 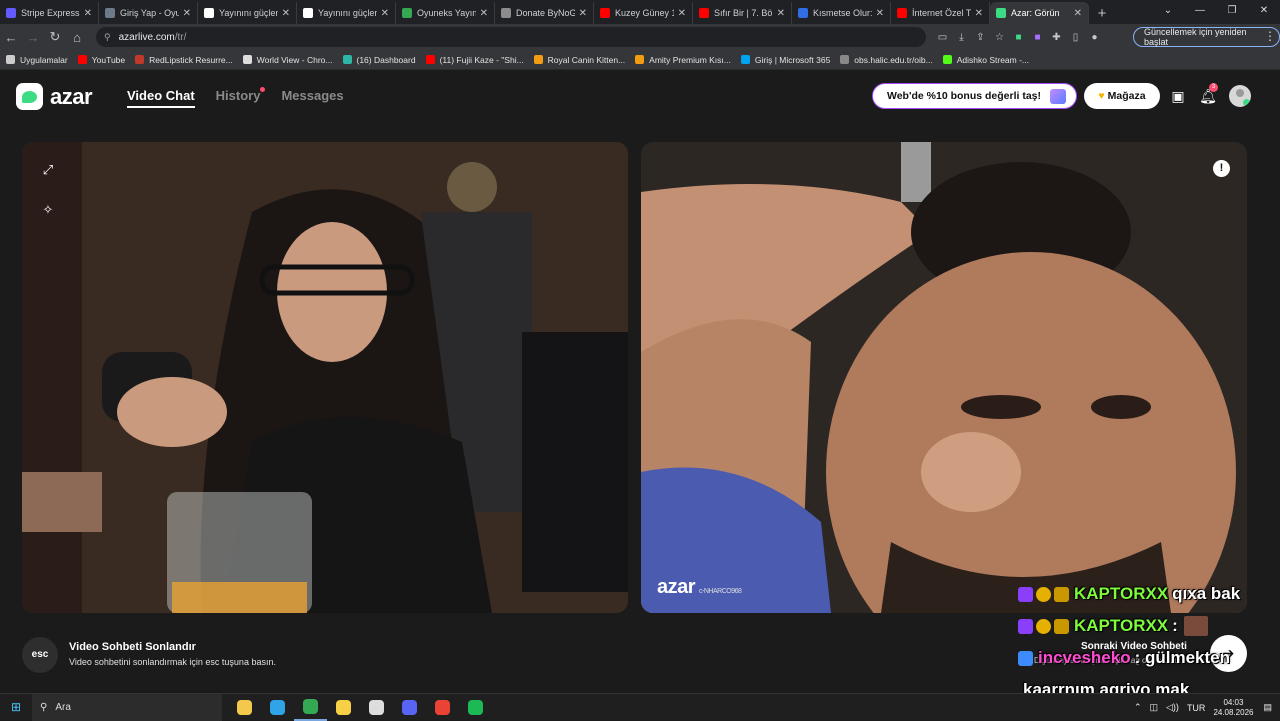 I want to click on chat-message: KAPTORXX:, so click(x=1149, y=626).